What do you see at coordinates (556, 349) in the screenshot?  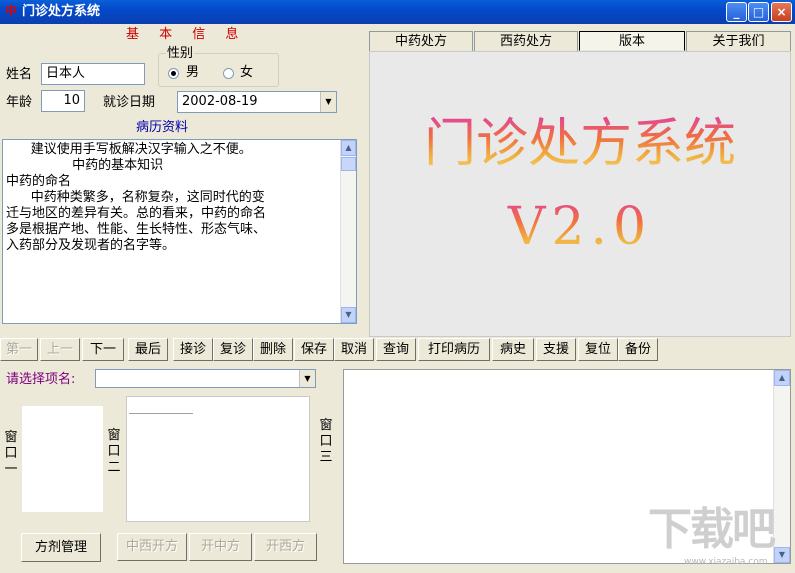 I see `toolbar-button: 支援` at bounding box center [556, 349].